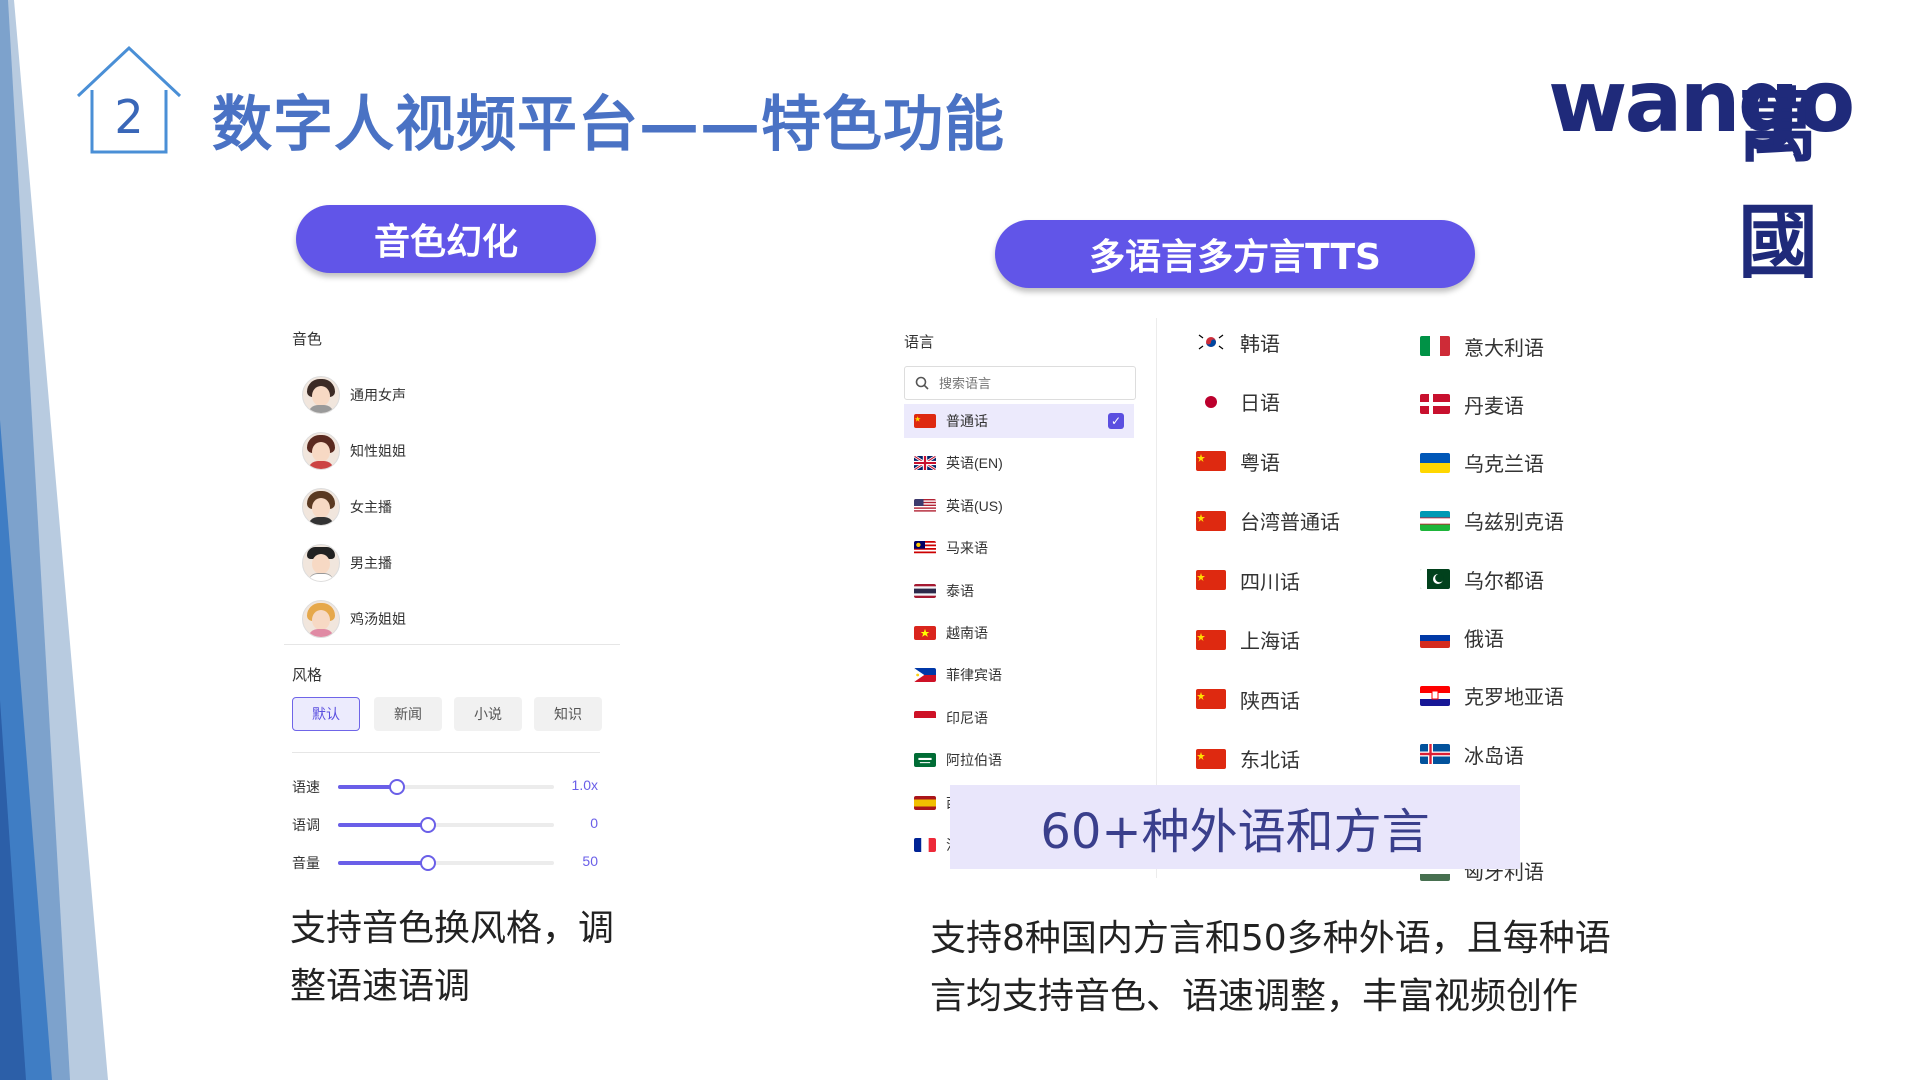 The height and width of the screenshot is (1080, 1920). What do you see at coordinates (1260, 404) in the screenshot?
I see `language-name: 日语` at bounding box center [1260, 404].